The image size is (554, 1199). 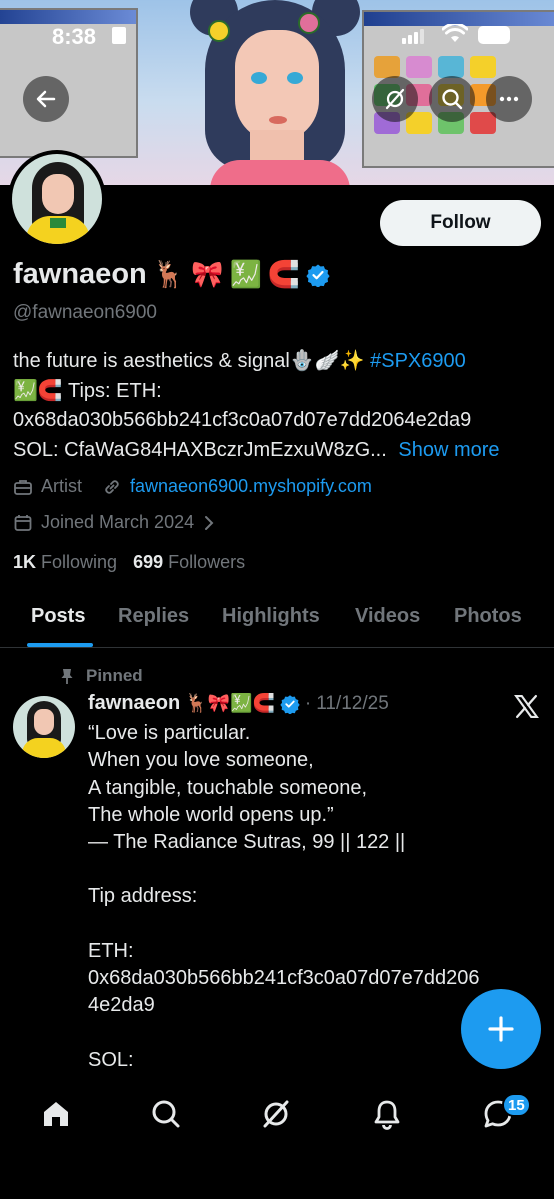 I want to click on briefcase-icon, so click(x=23, y=487).